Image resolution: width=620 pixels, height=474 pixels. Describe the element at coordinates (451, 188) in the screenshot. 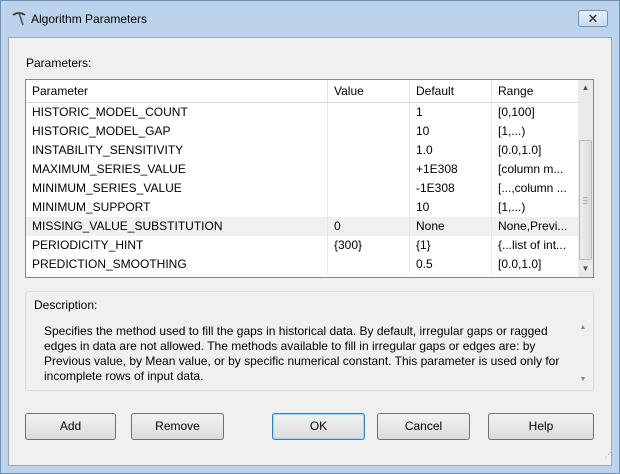

I see `default-cell: -1E308` at that location.